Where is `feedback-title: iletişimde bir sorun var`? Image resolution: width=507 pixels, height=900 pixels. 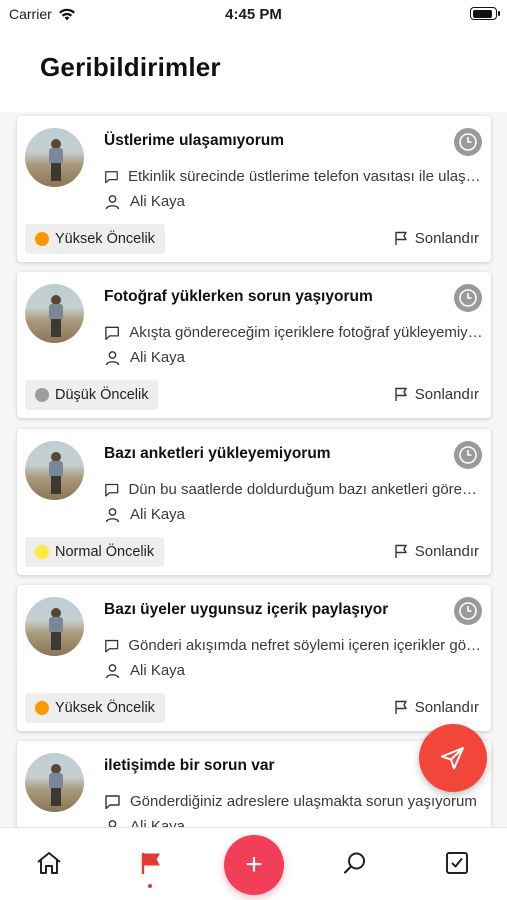 feedback-title: iletişimde bir sorun var is located at coordinates (189, 765).